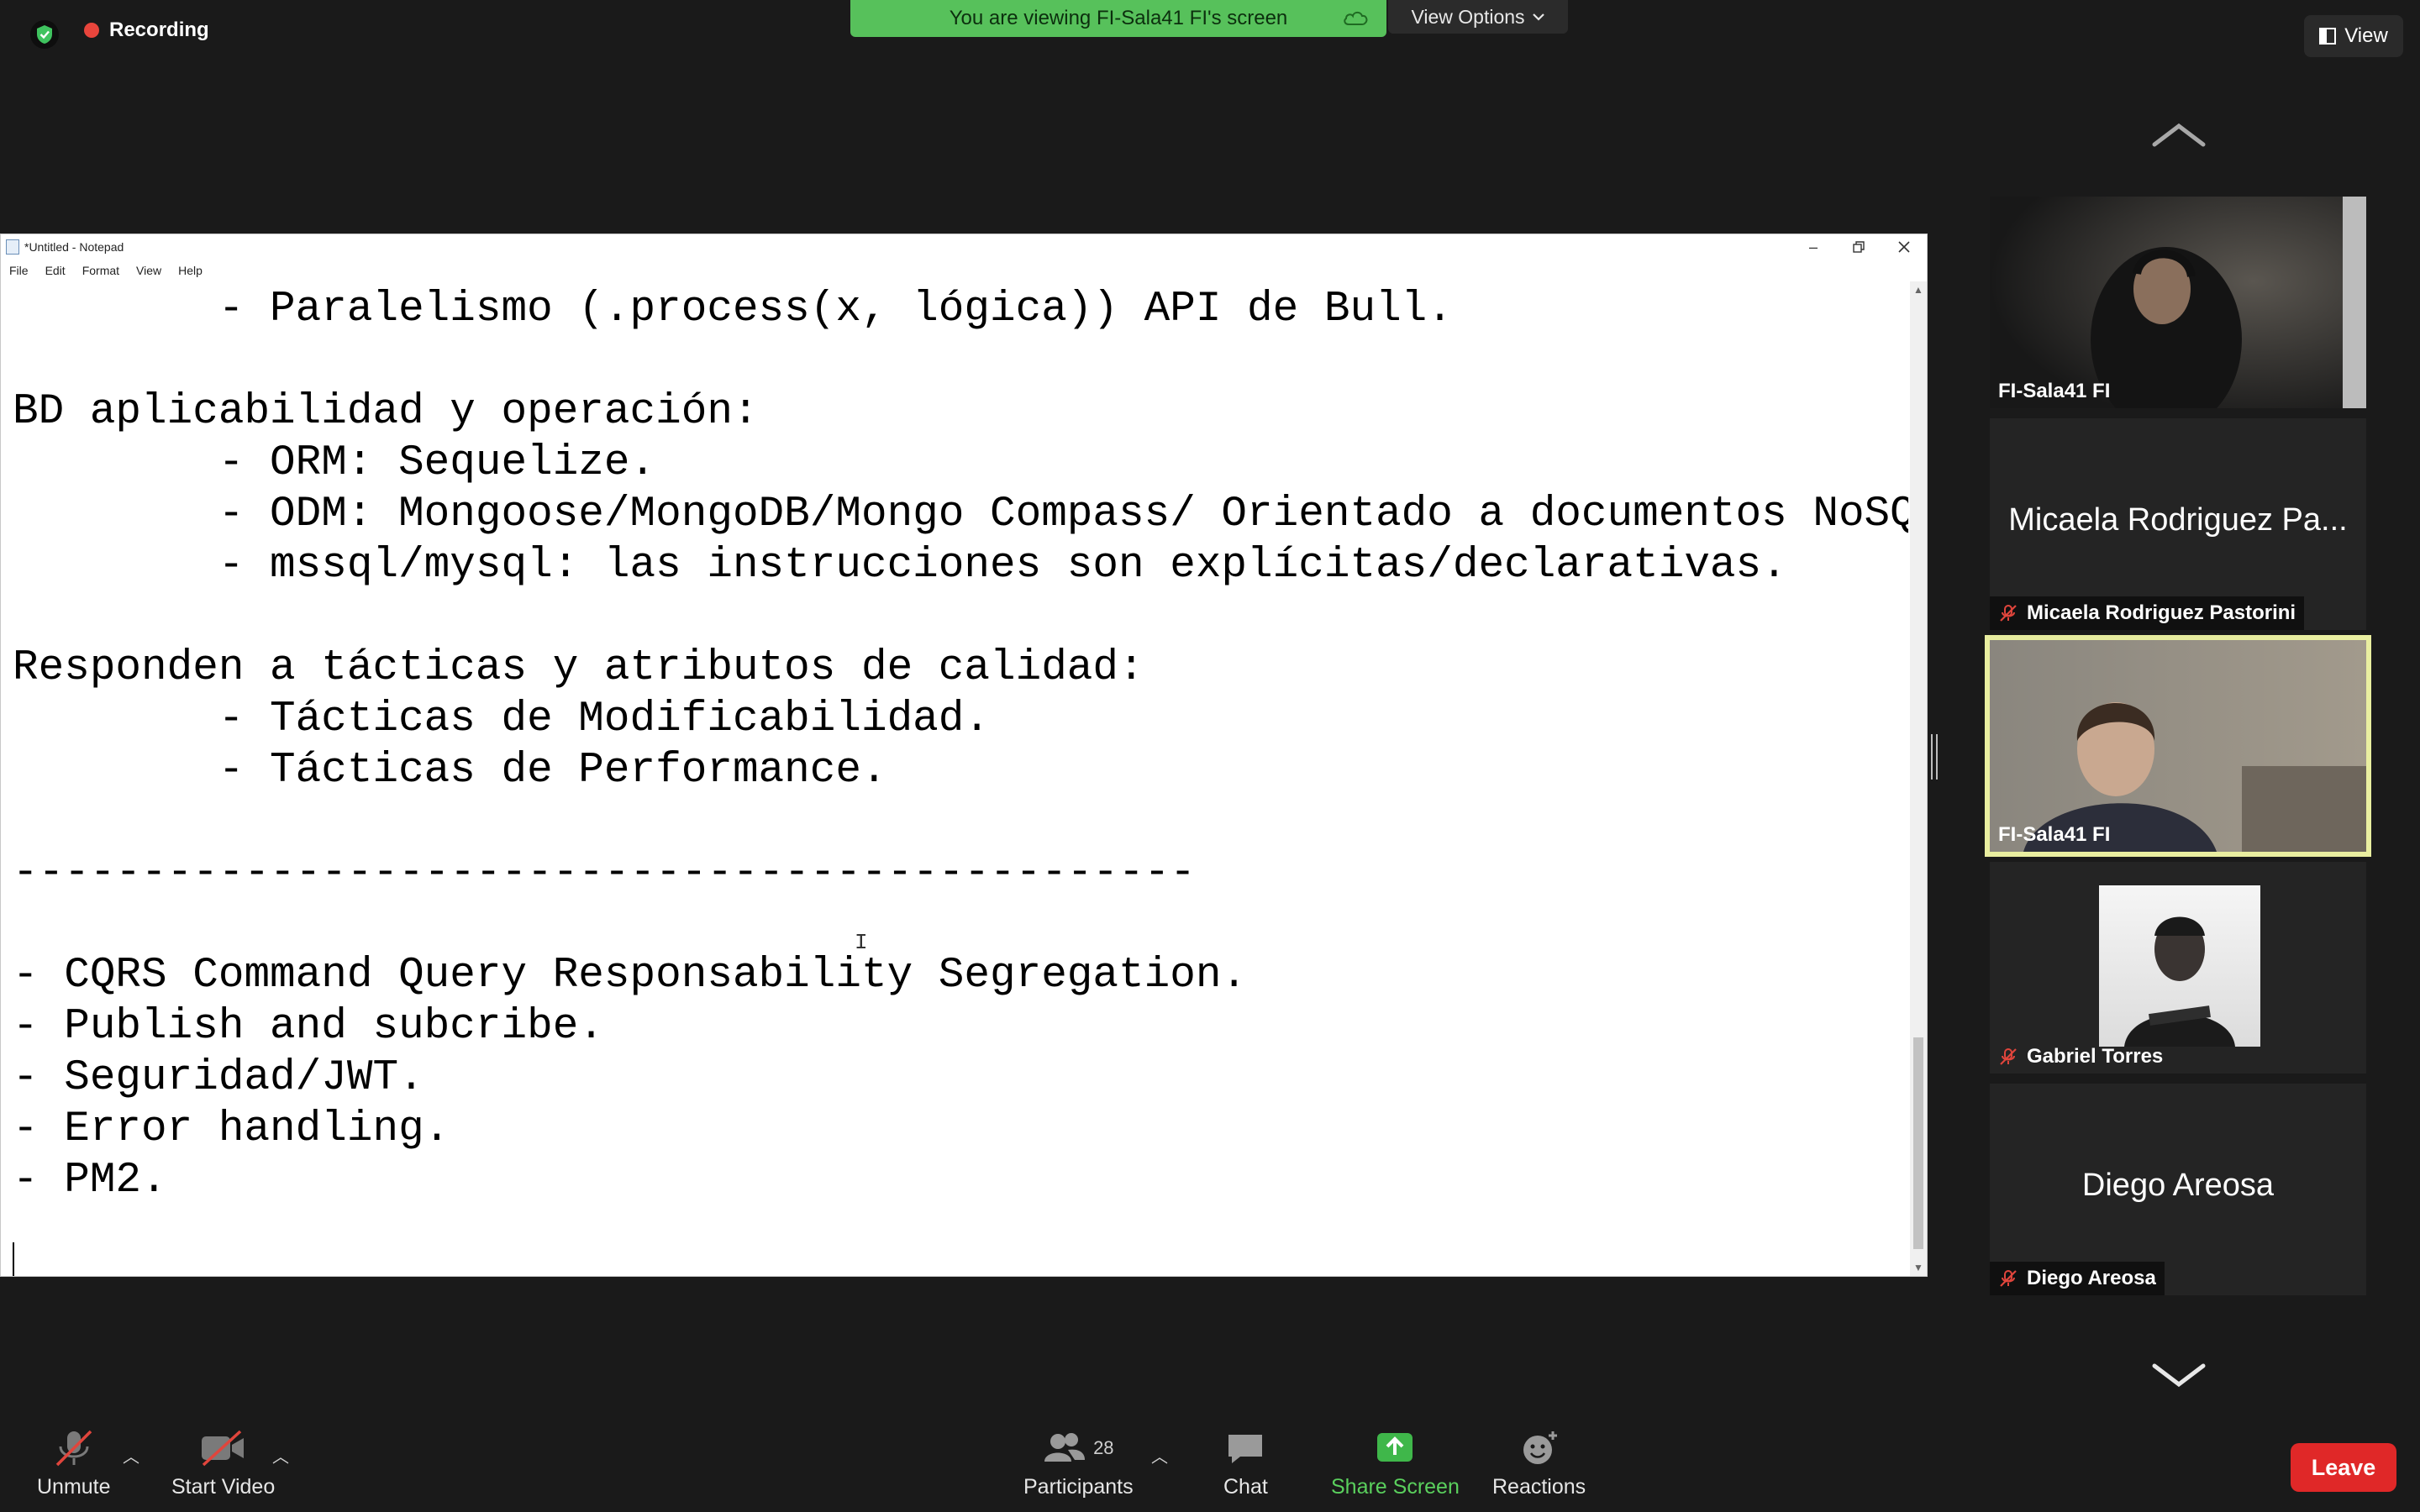 The width and height of the screenshot is (2420, 1512). What do you see at coordinates (224, 1487) in the screenshot?
I see `start-video-label: Start Video` at bounding box center [224, 1487].